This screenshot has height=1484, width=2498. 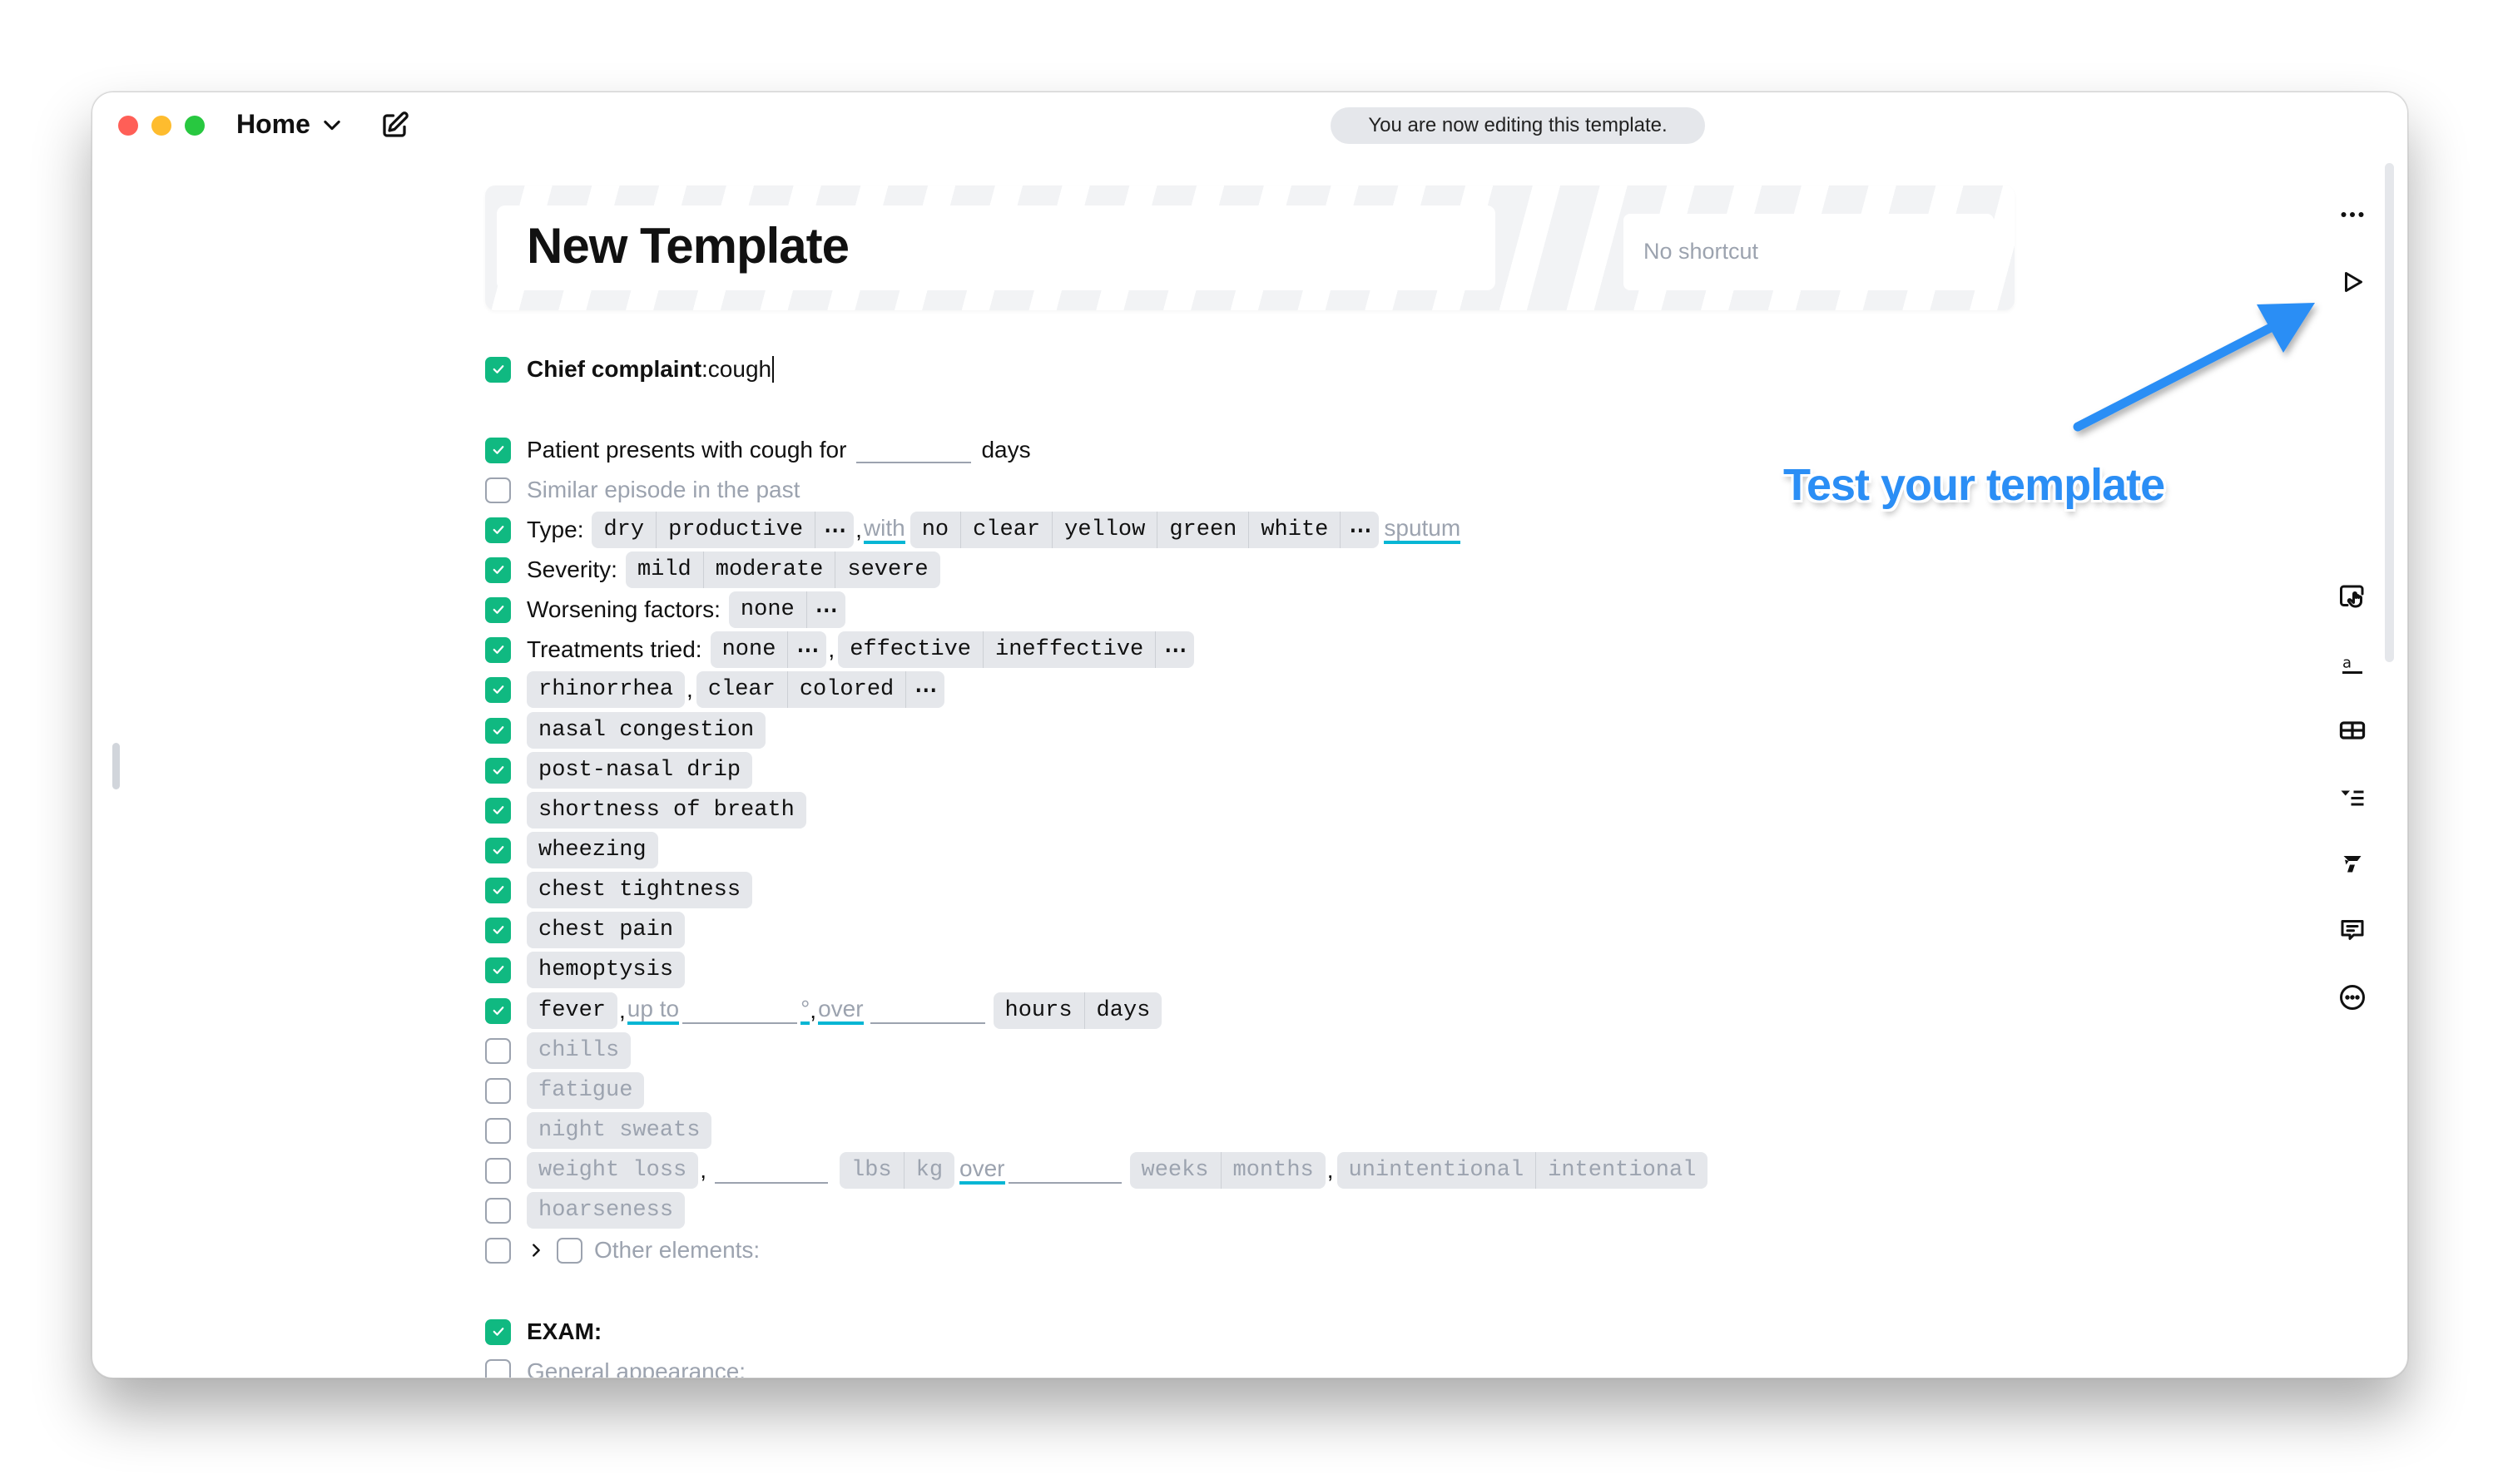 What do you see at coordinates (2352, 997) in the screenshot?
I see `more-elements-button` at bounding box center [2352, 997].